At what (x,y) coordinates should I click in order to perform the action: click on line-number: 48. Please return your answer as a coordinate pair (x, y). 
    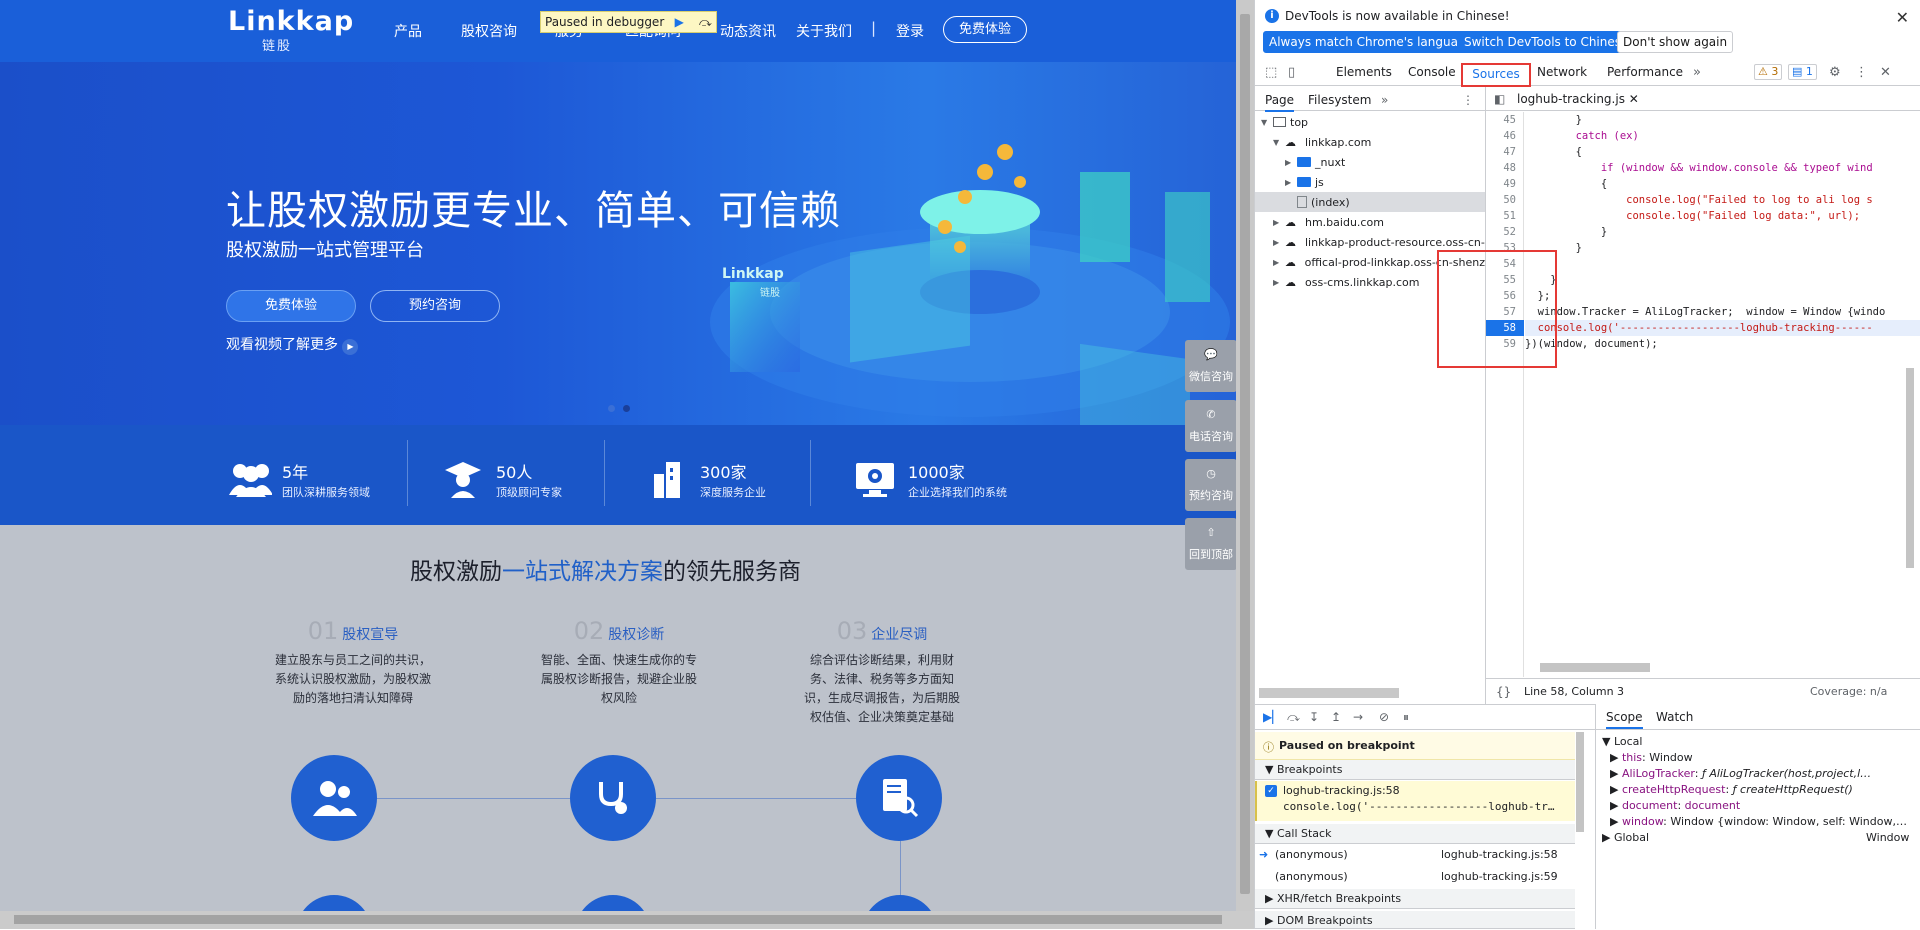
    Looking at the image, I should click on (1505, 168).